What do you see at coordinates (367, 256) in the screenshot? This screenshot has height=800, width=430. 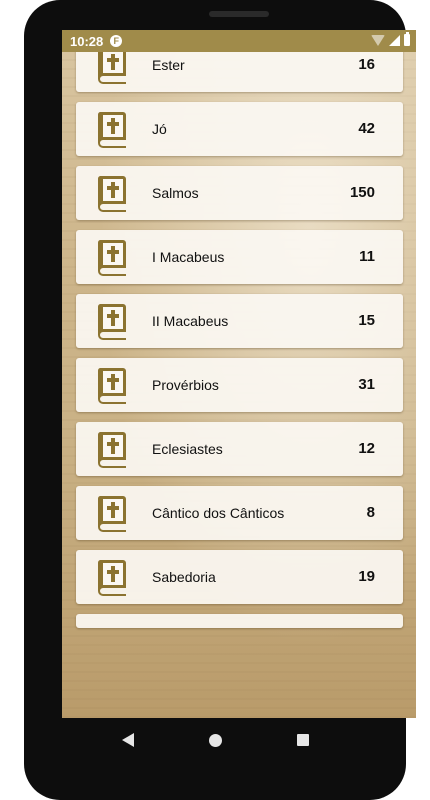 I see `chapter-count: 11` at bounding box center [367, 256].